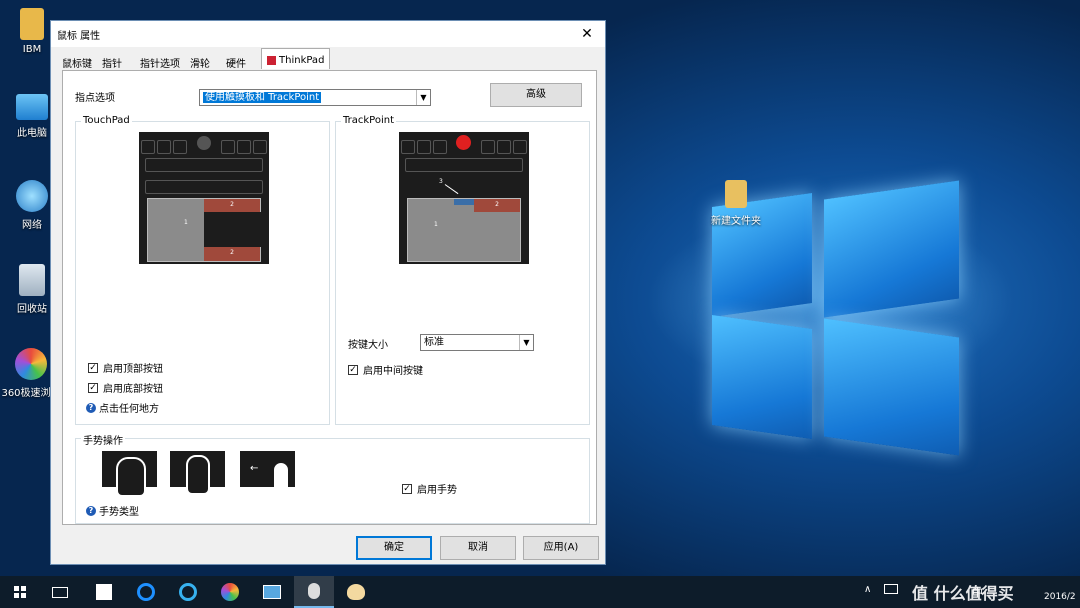  I want to click on taskbar-360-browser, so click(230, 592).